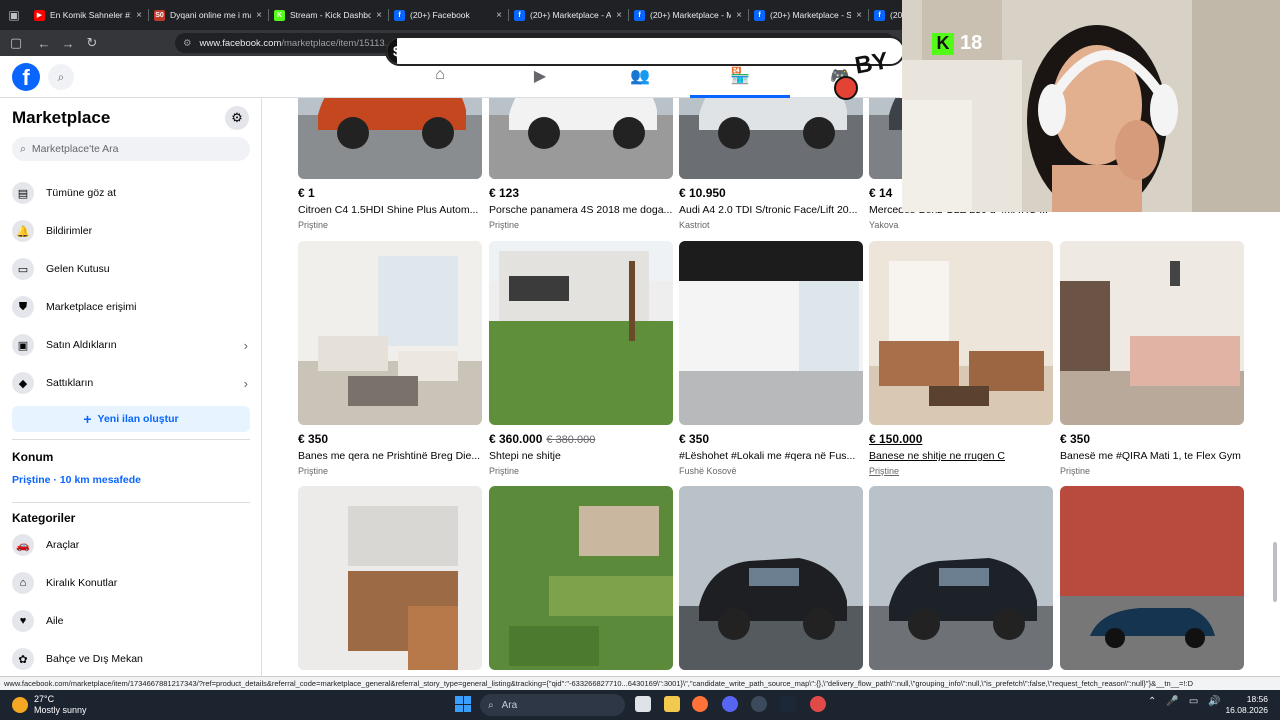  Describe the element at coordinates (131, 193) in the screenshot. I see `sidebar-item: ▤ Tümüne göz at` at that location.